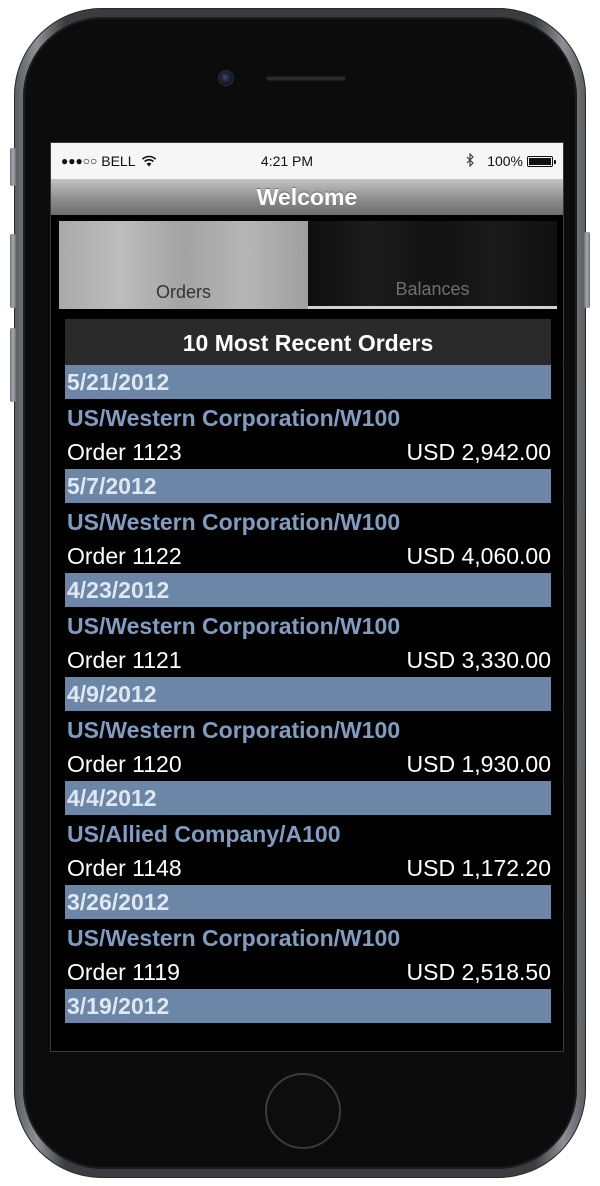  I want to click on battery-icon, so click(541, 161).